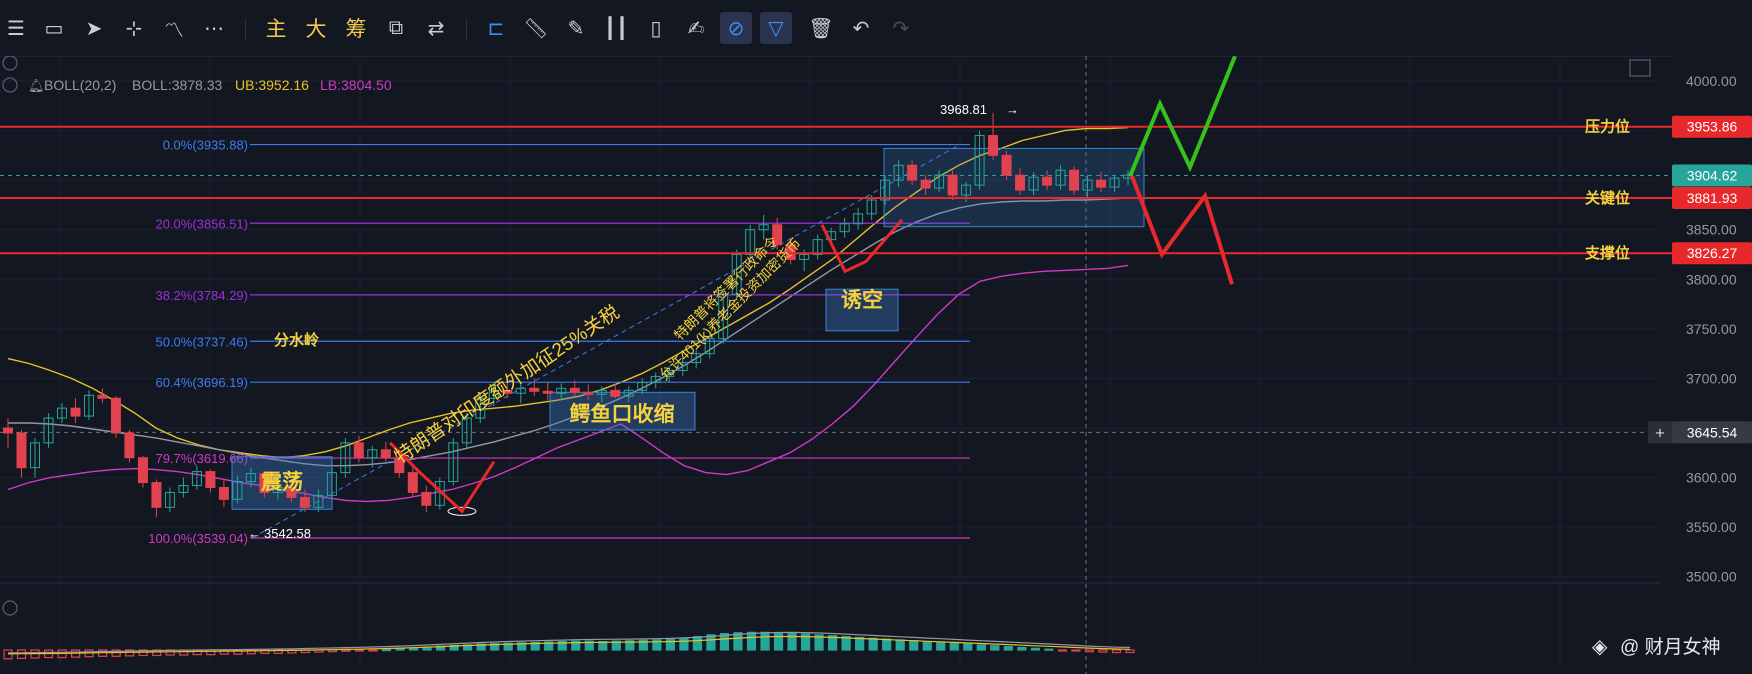 This screenshot has height=674, width=1752. What do you see at coordinates (205, 145) in the screenshot?
I see `fib-level-label: 0.0%(3935.88)` at bounding box center [205, 145].